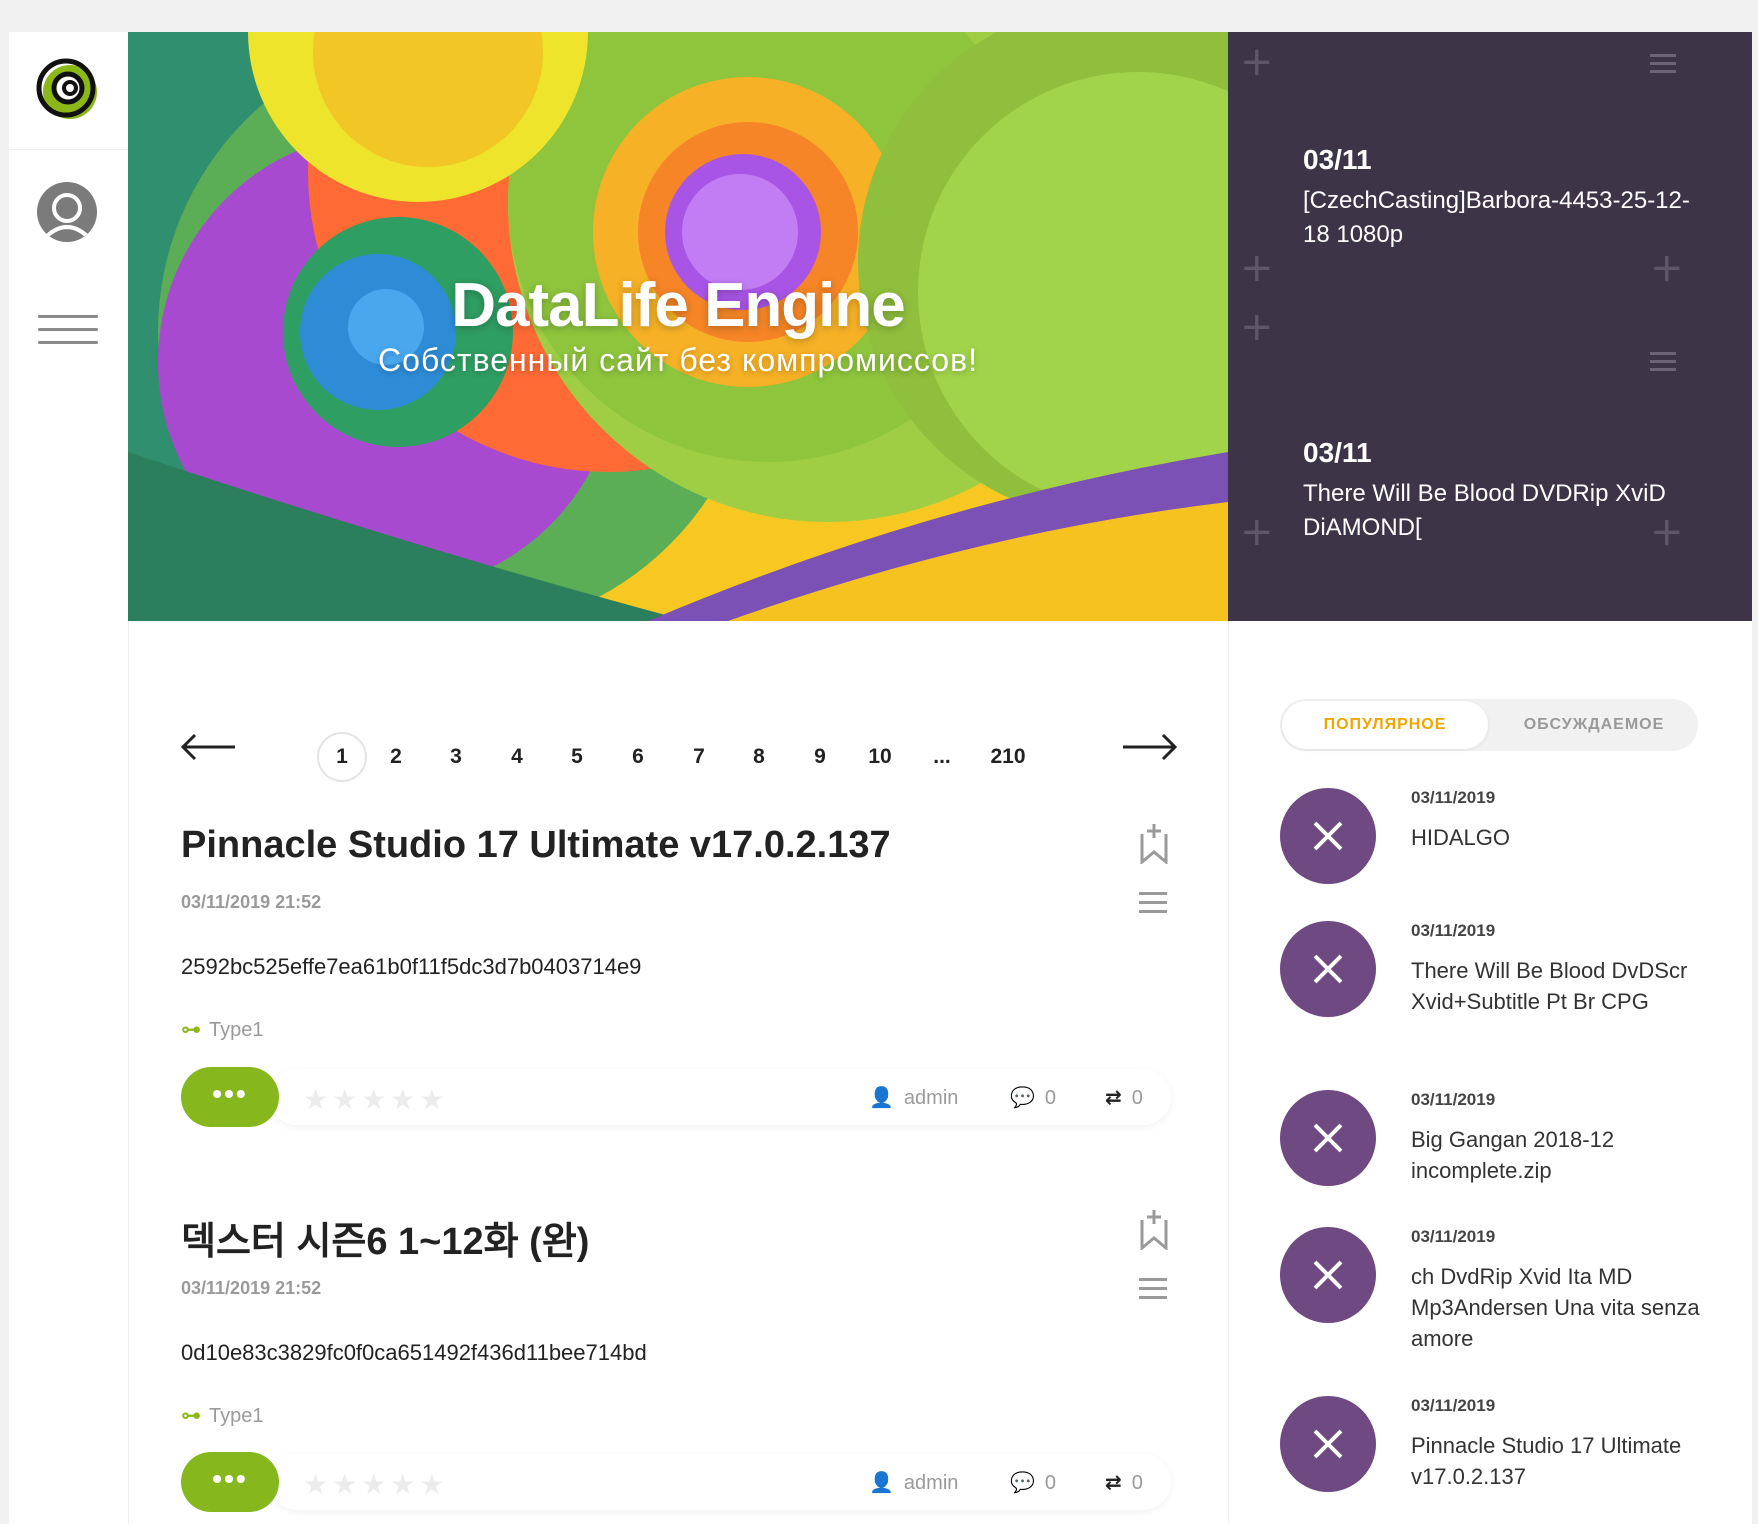 The image size is (1758, 1524). What do you see at coordinates (1484, 510) in the screenshot?
I see `news-title: There Will Be Blood DVDRip XviD DiAMOND[` at bounding box center [1484, 510].